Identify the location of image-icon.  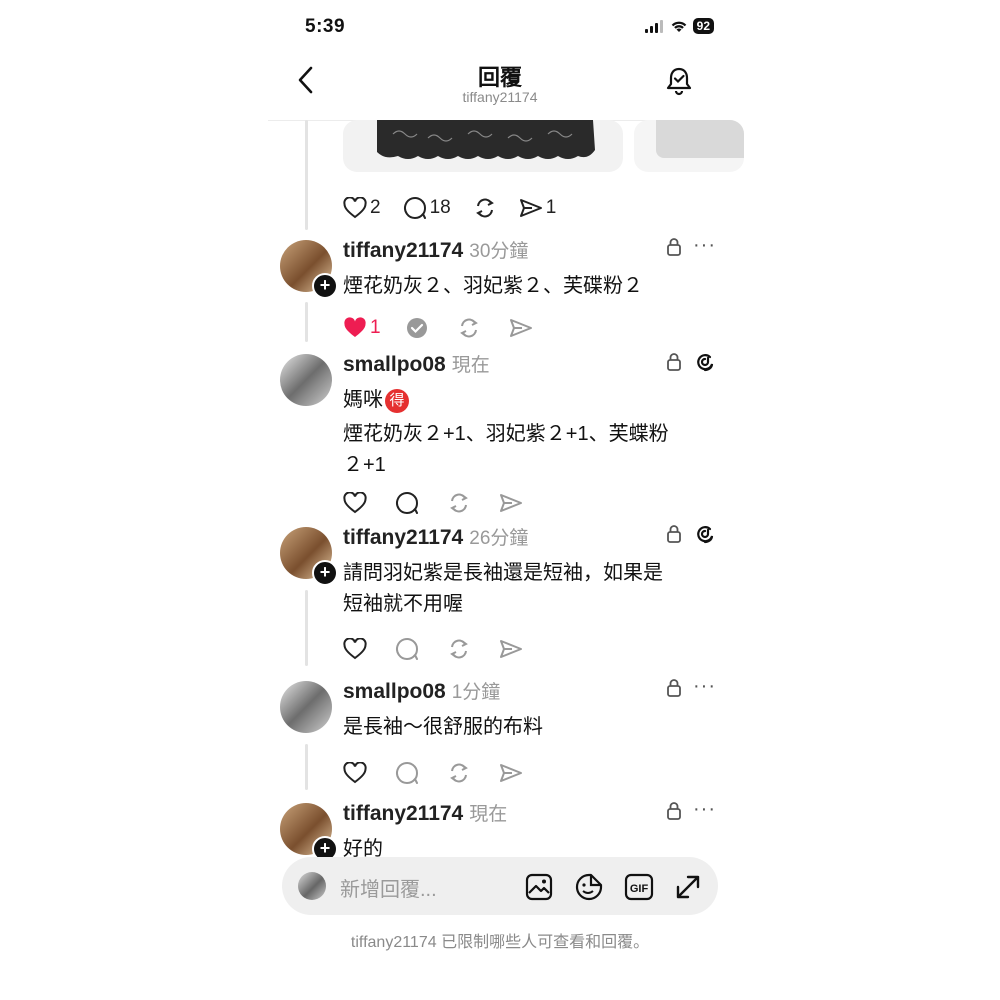
(539, 887).